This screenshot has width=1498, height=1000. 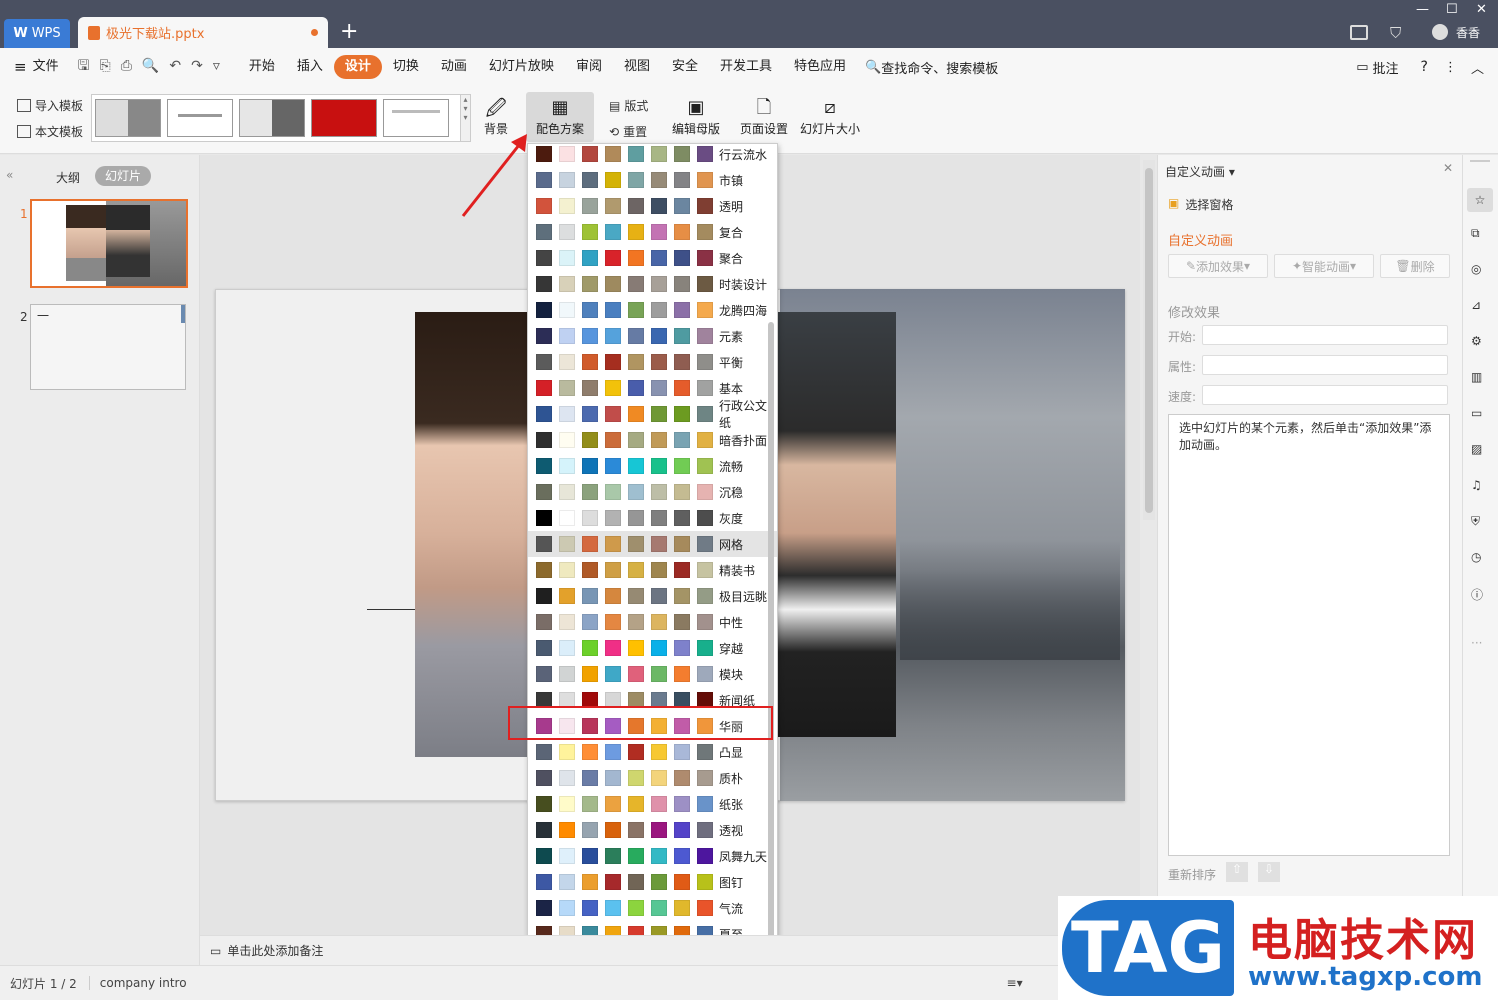 I want to click on slide-thumbnail-2: 一, so click(x=108, y=347).